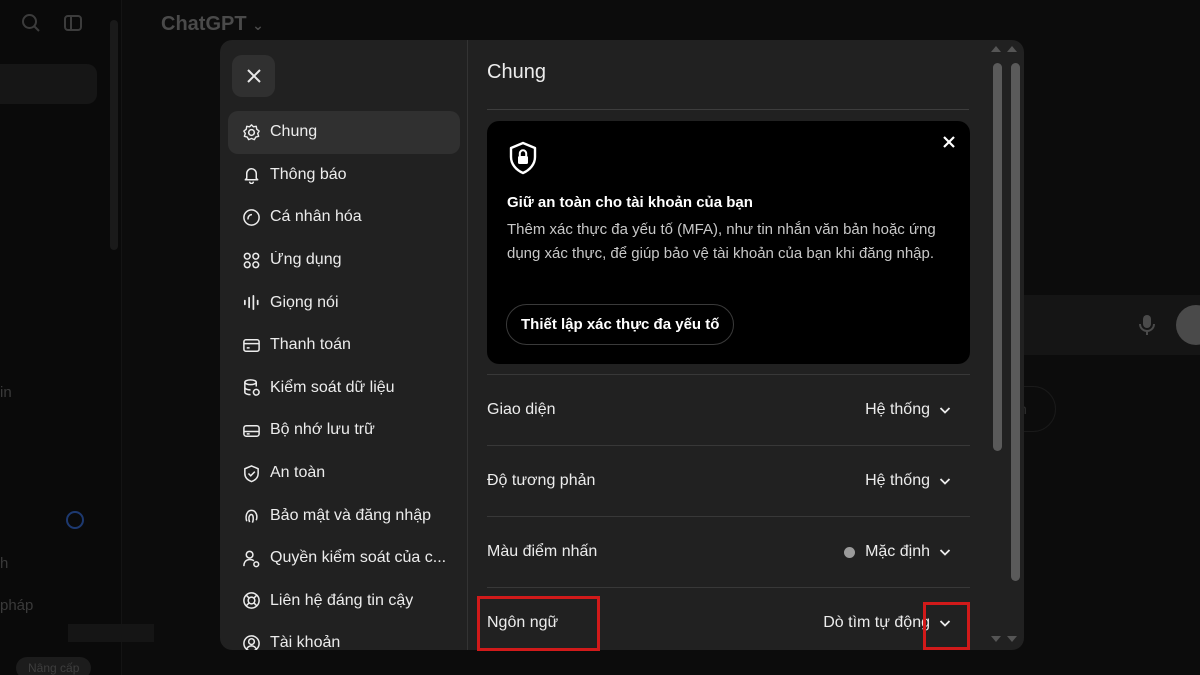 The image size is (1200, 675). What do you see at coordinates (630, 202) in the screenshot?
I see `security-card-title: Giữ an toàn cho tài khoản của bạn` at bounding box center [630, 202].